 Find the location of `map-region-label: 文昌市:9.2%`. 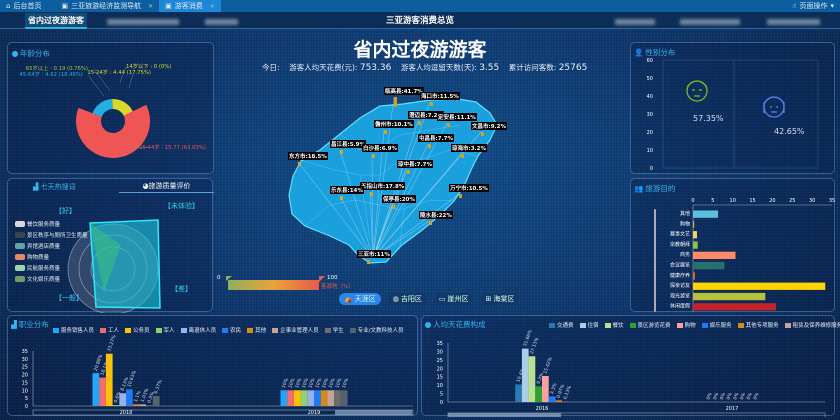

map-region-label: 文昌市:9.2% is located at coordinates (489, 126).